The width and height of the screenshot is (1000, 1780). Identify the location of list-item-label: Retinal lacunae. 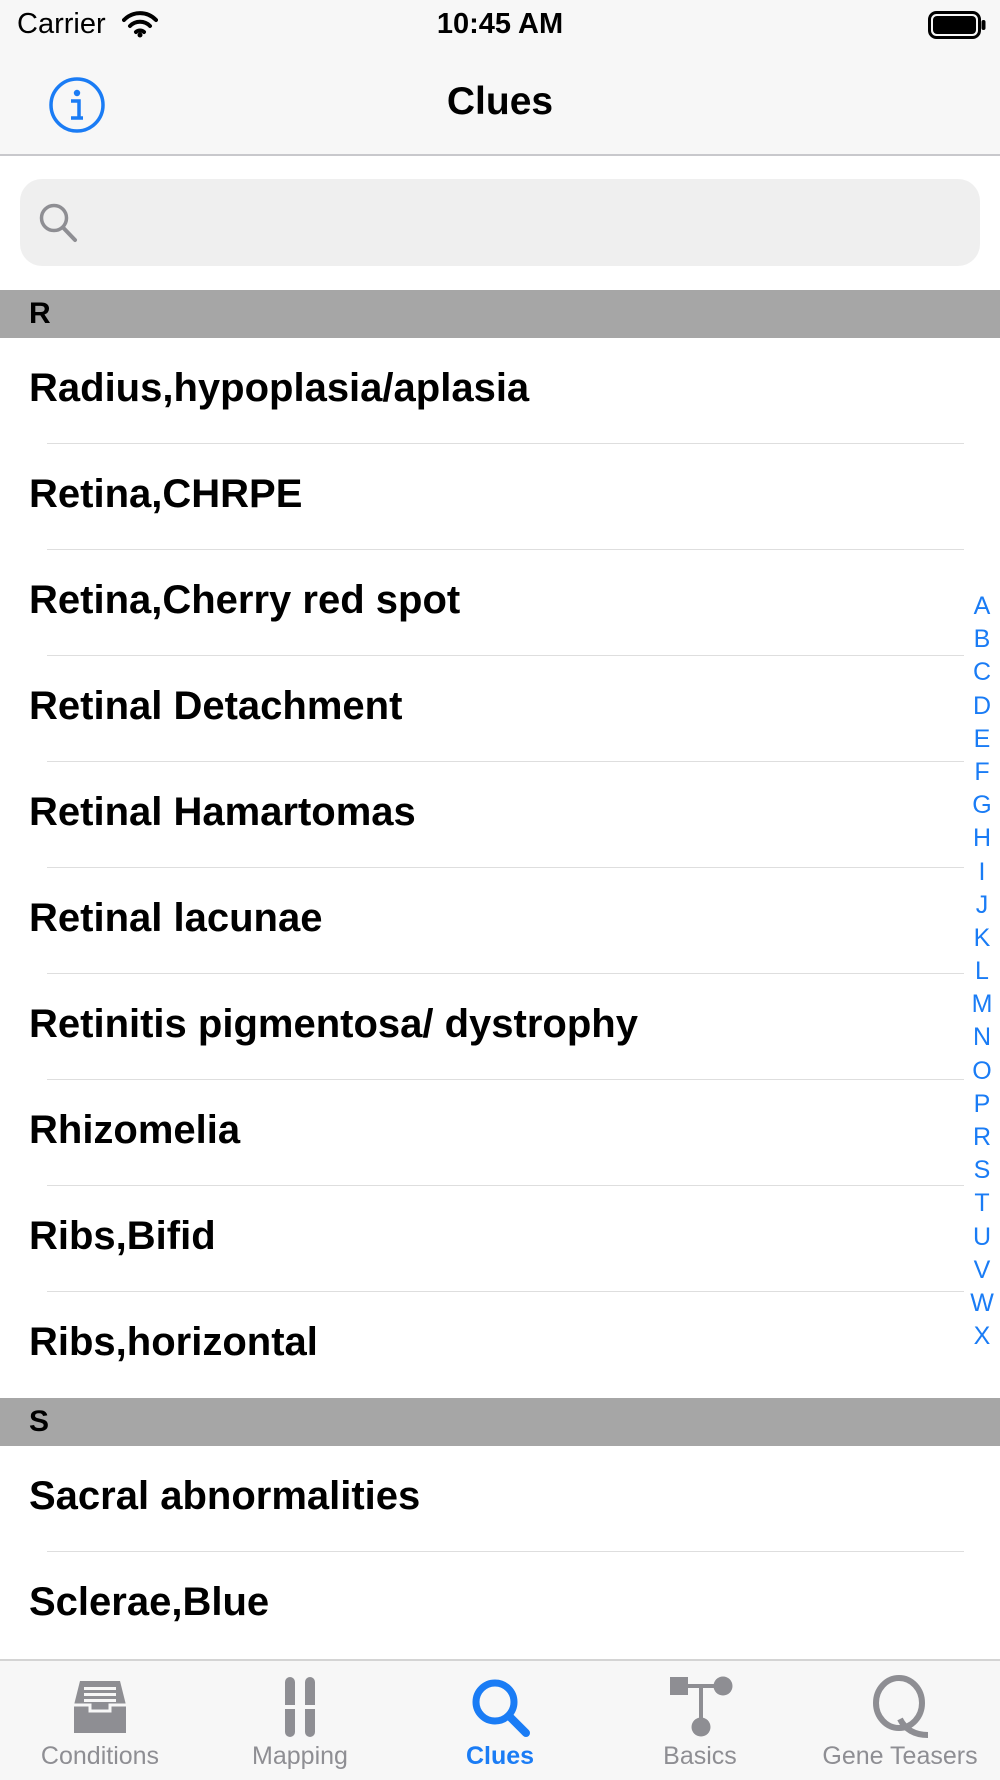
(176, 918).